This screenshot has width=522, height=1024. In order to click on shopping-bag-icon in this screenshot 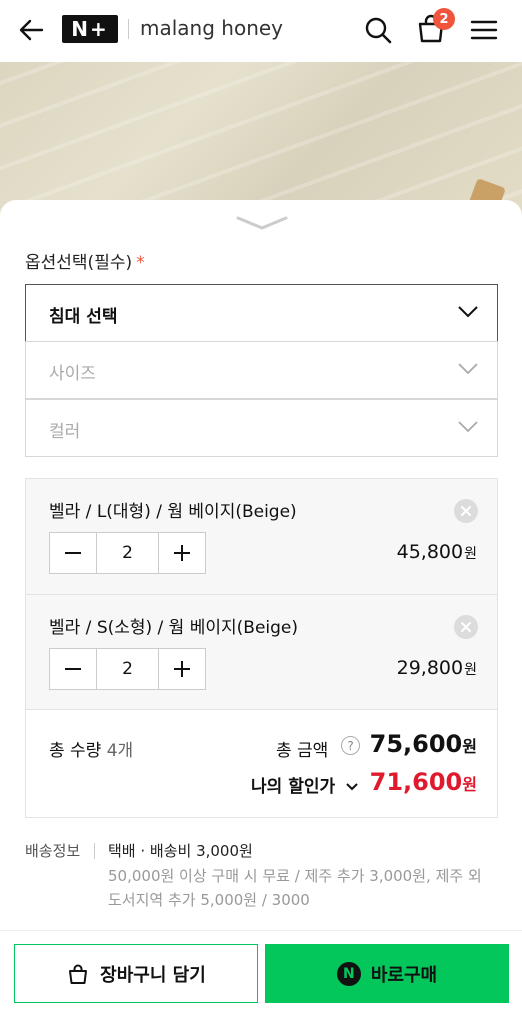, I will do `click(78, 974)`.